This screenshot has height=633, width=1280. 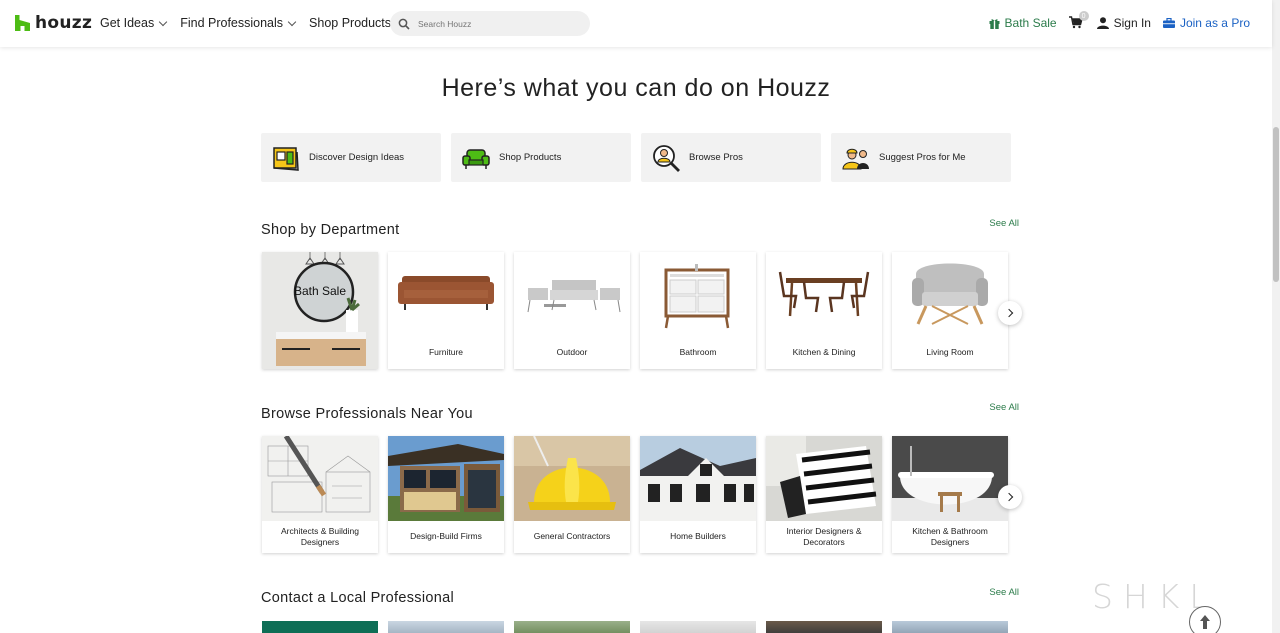 I want to click on action-label: Browse Pros, so click(x=716, y=157).